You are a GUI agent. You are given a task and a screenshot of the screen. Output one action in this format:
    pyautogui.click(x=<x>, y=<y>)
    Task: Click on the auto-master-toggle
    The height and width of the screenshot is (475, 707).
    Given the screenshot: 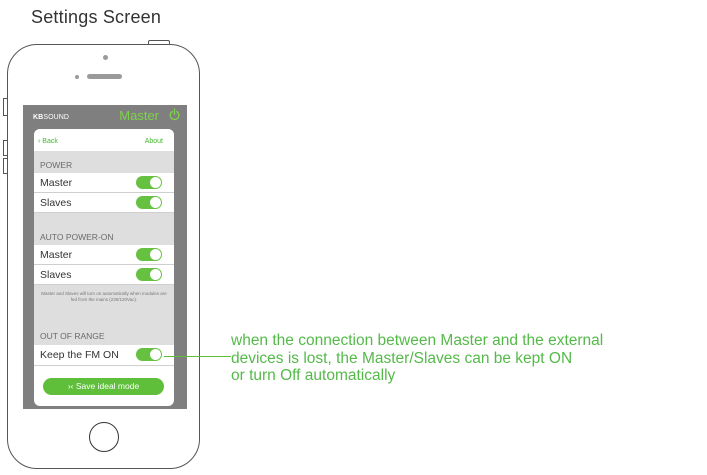 What is the action you would take?
    pyautogui.click(x=149, y=254)
    